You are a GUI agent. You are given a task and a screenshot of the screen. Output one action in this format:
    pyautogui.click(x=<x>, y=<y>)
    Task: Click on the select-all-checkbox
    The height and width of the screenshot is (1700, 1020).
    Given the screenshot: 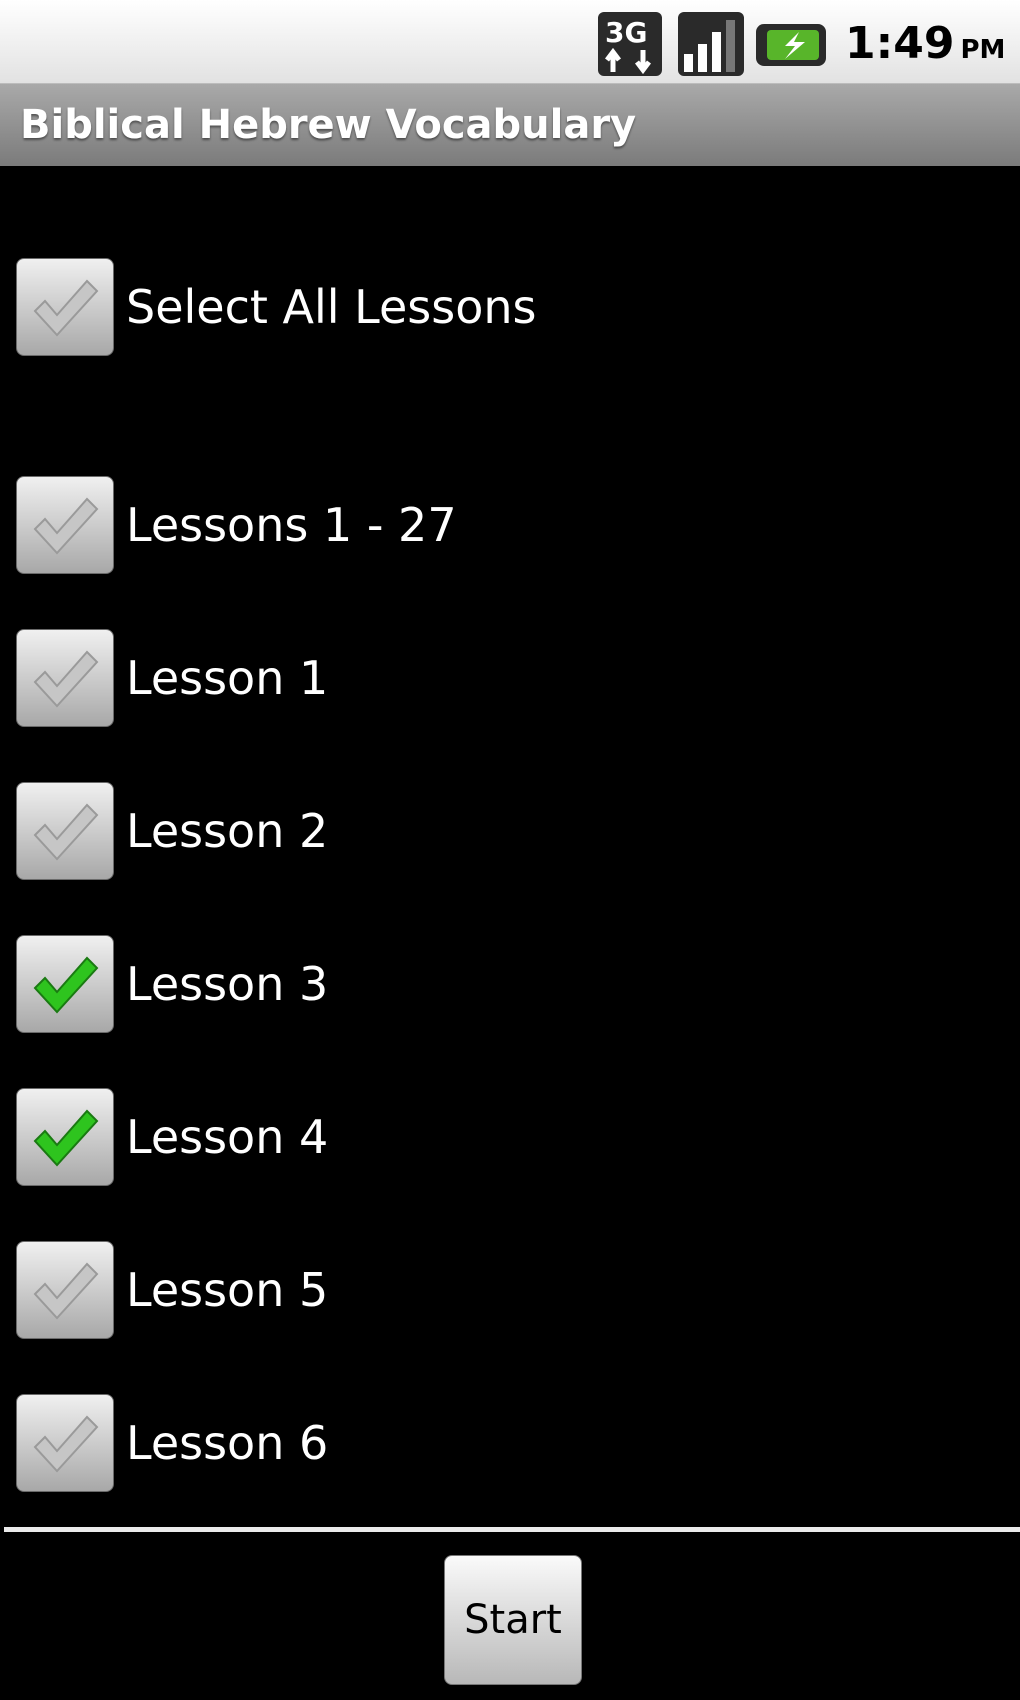 What is the action you would take?
    pyautogui.click(x=65, y=307)
    